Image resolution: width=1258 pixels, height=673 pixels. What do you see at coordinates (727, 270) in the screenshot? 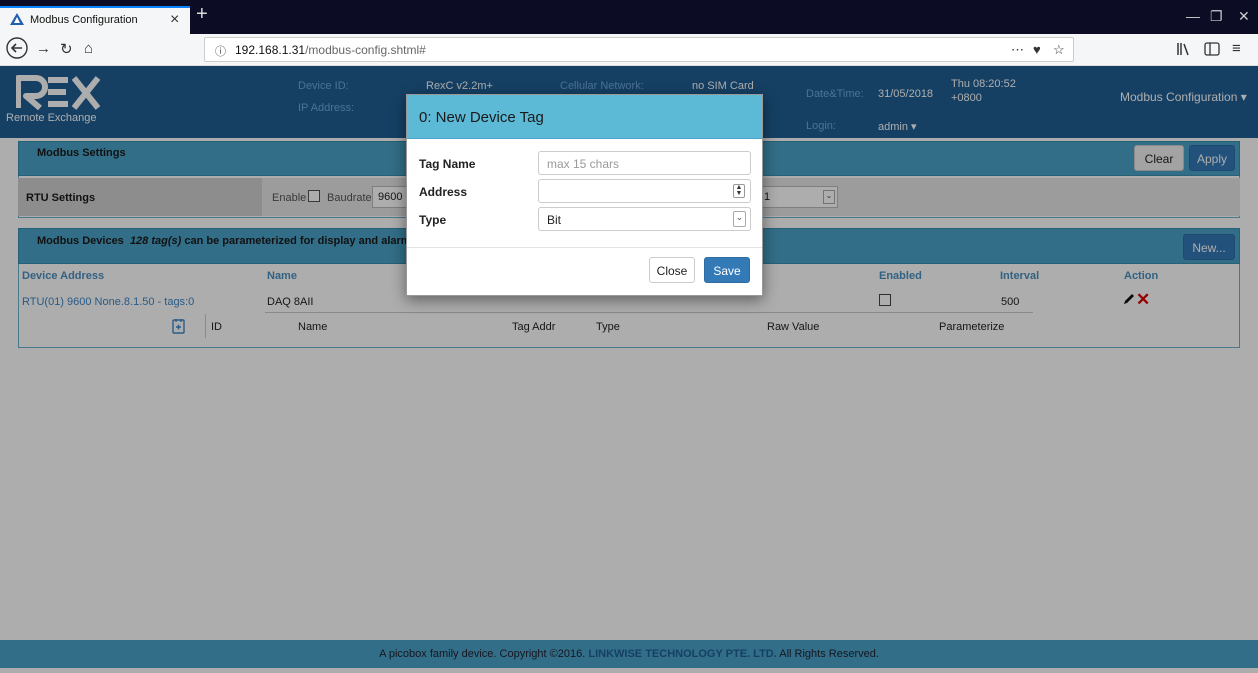
I see `save-button: Save` at bounding box center [727, 270].